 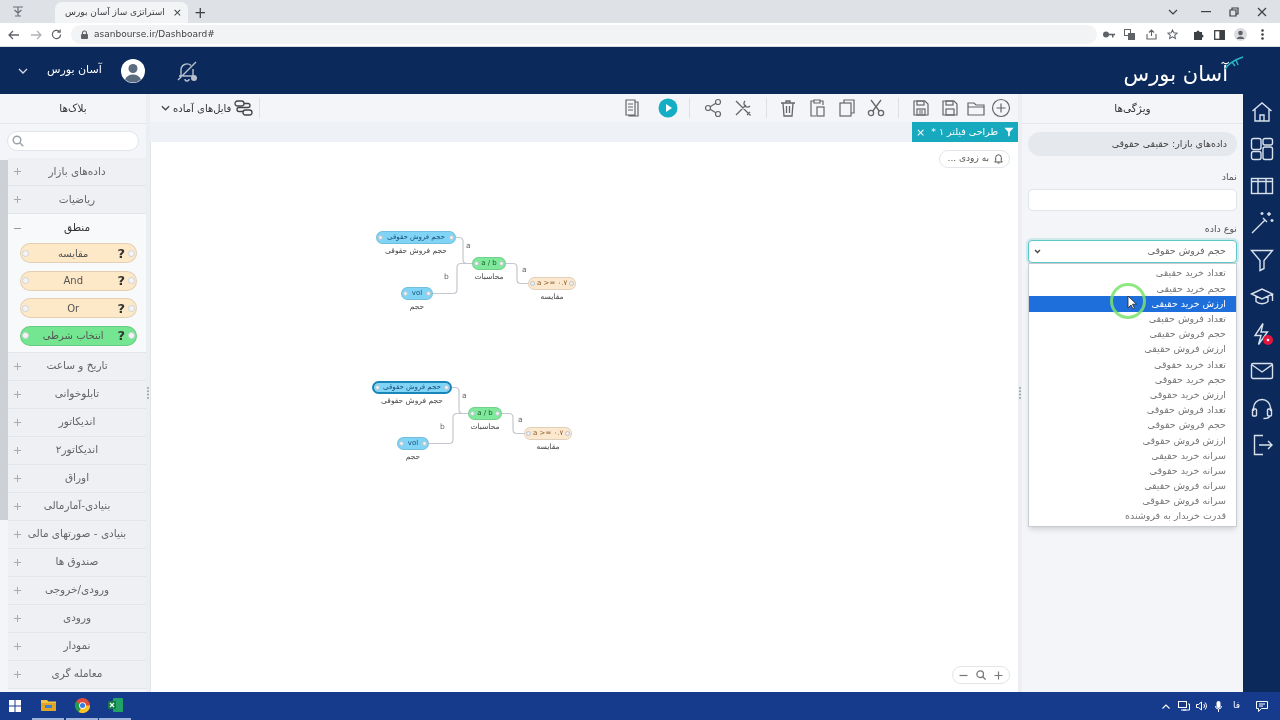 I want to click on menu-dots-icon, so click(x=1262, y=34).